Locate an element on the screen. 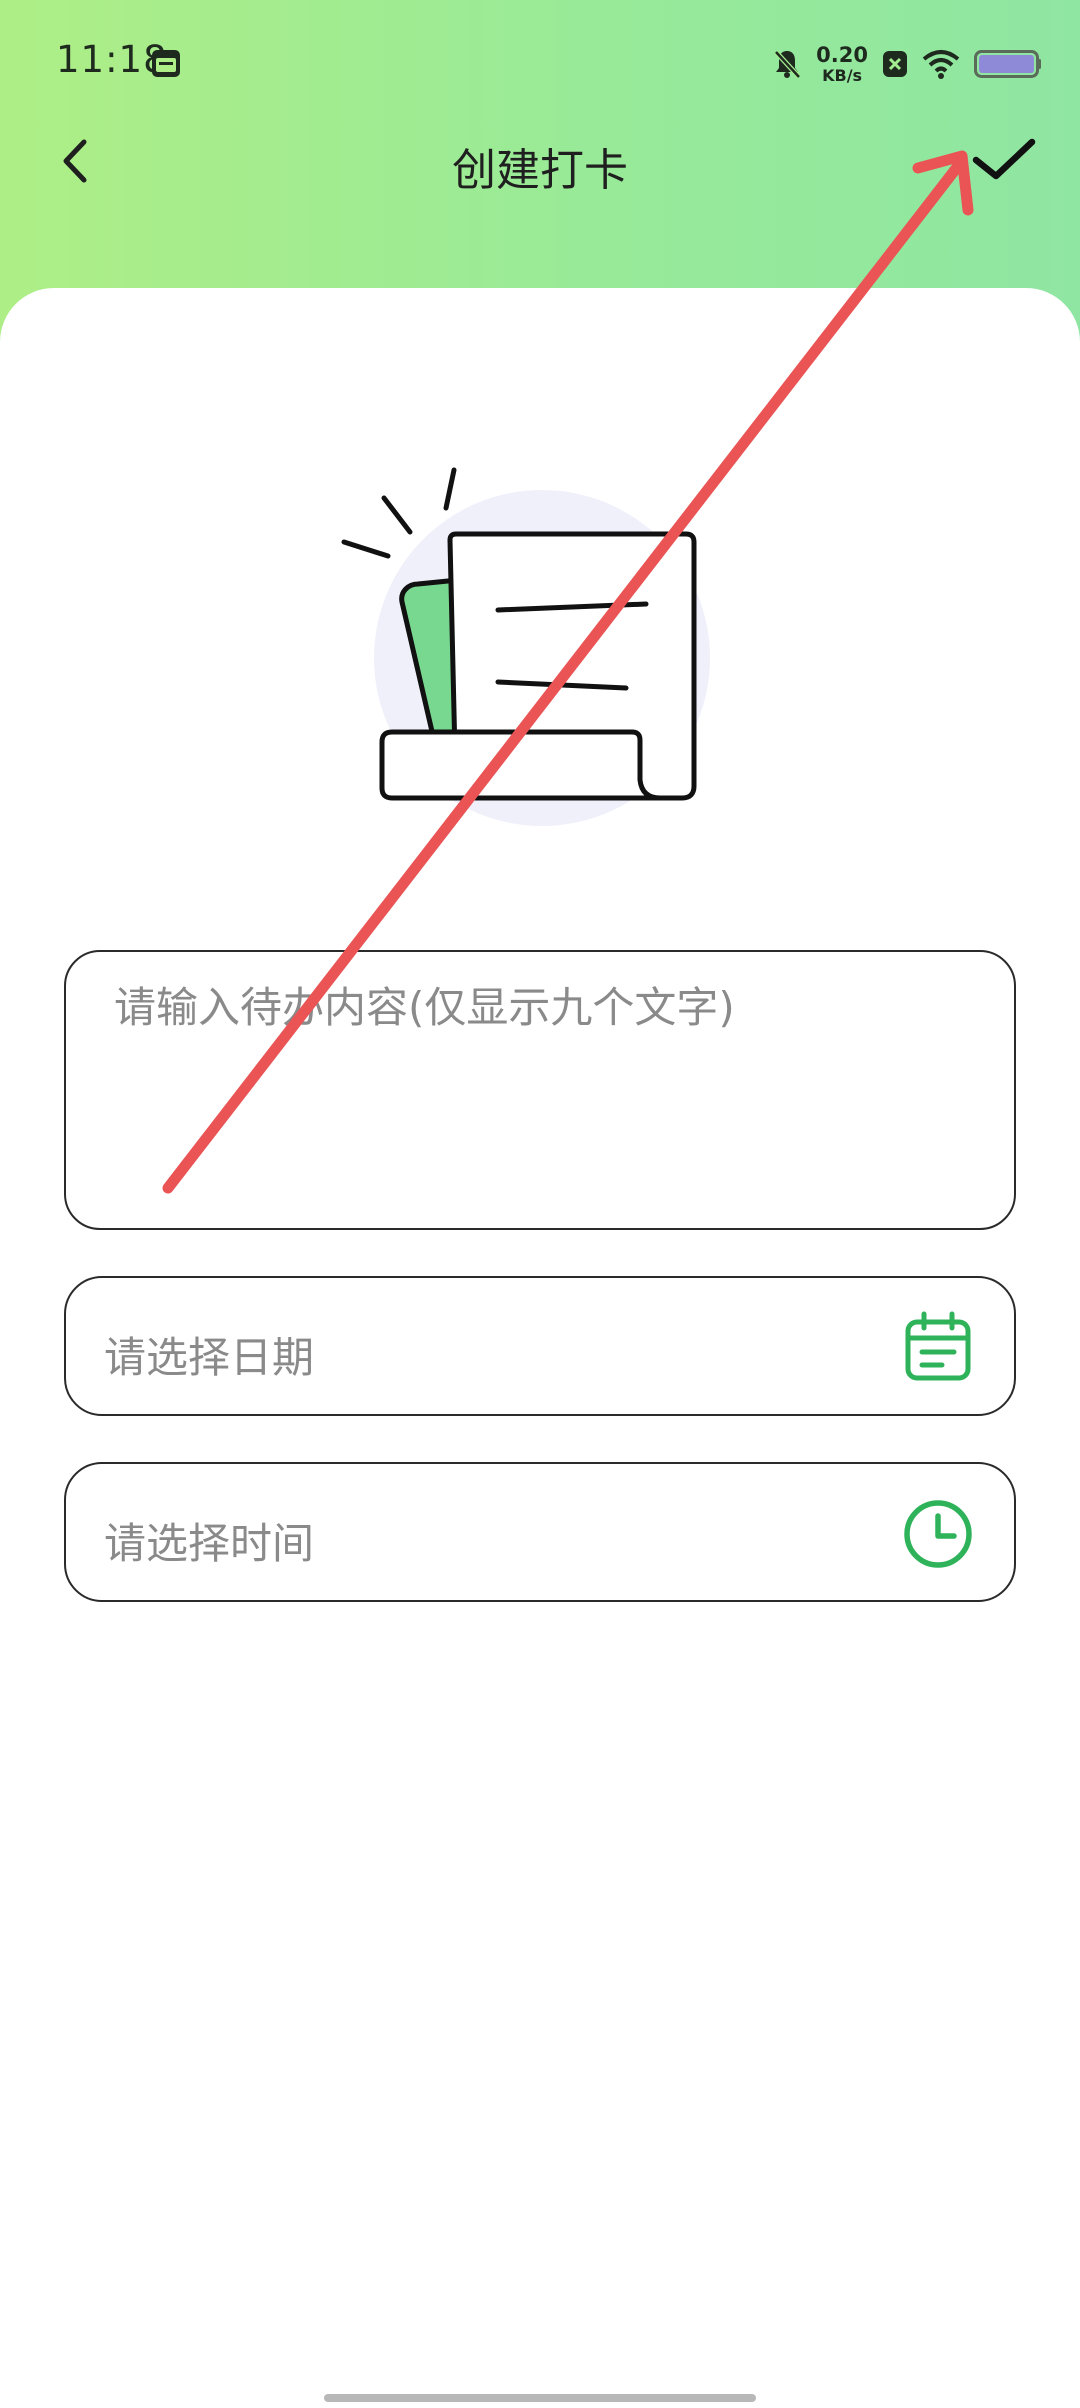 The width and height of the screenshot is (1080, 2408). network-speed-unit: KB/s is located at coordinates (842, 75).